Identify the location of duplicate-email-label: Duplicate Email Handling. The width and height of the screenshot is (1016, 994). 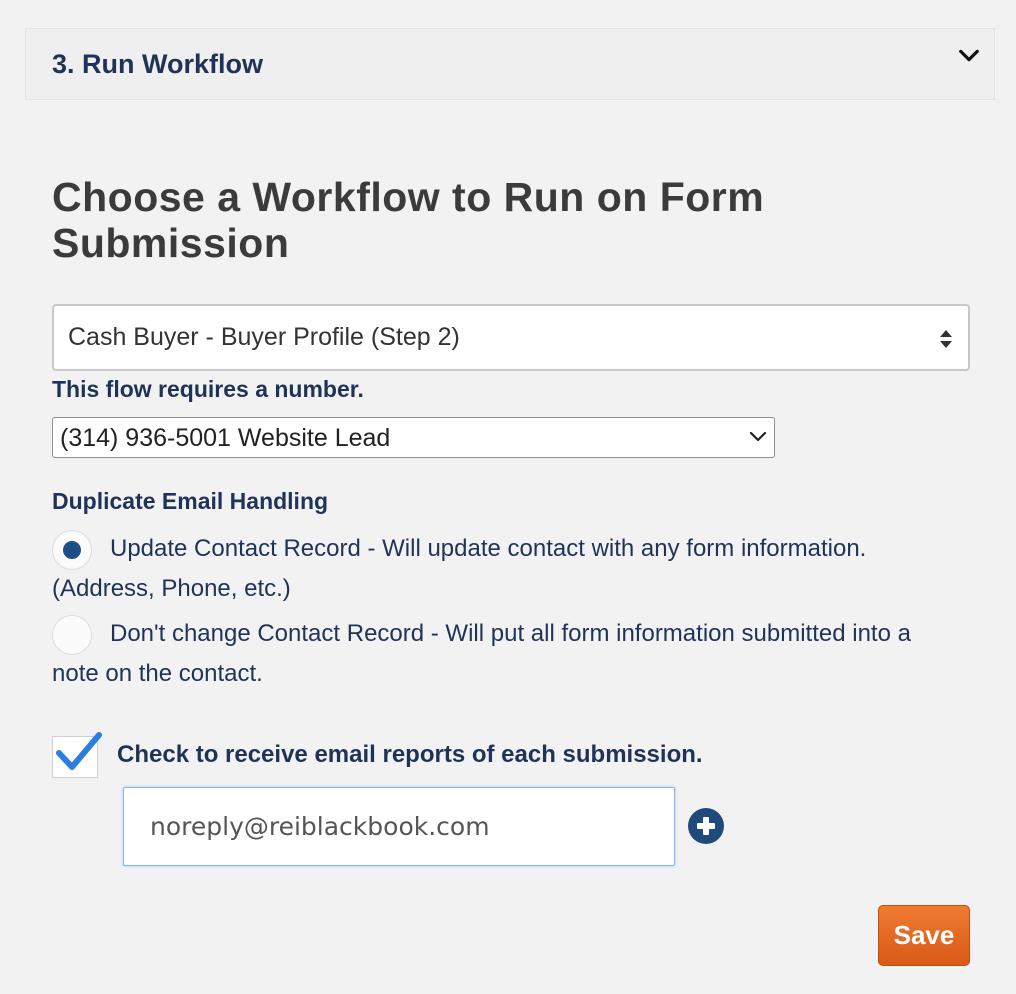
(190, 501).